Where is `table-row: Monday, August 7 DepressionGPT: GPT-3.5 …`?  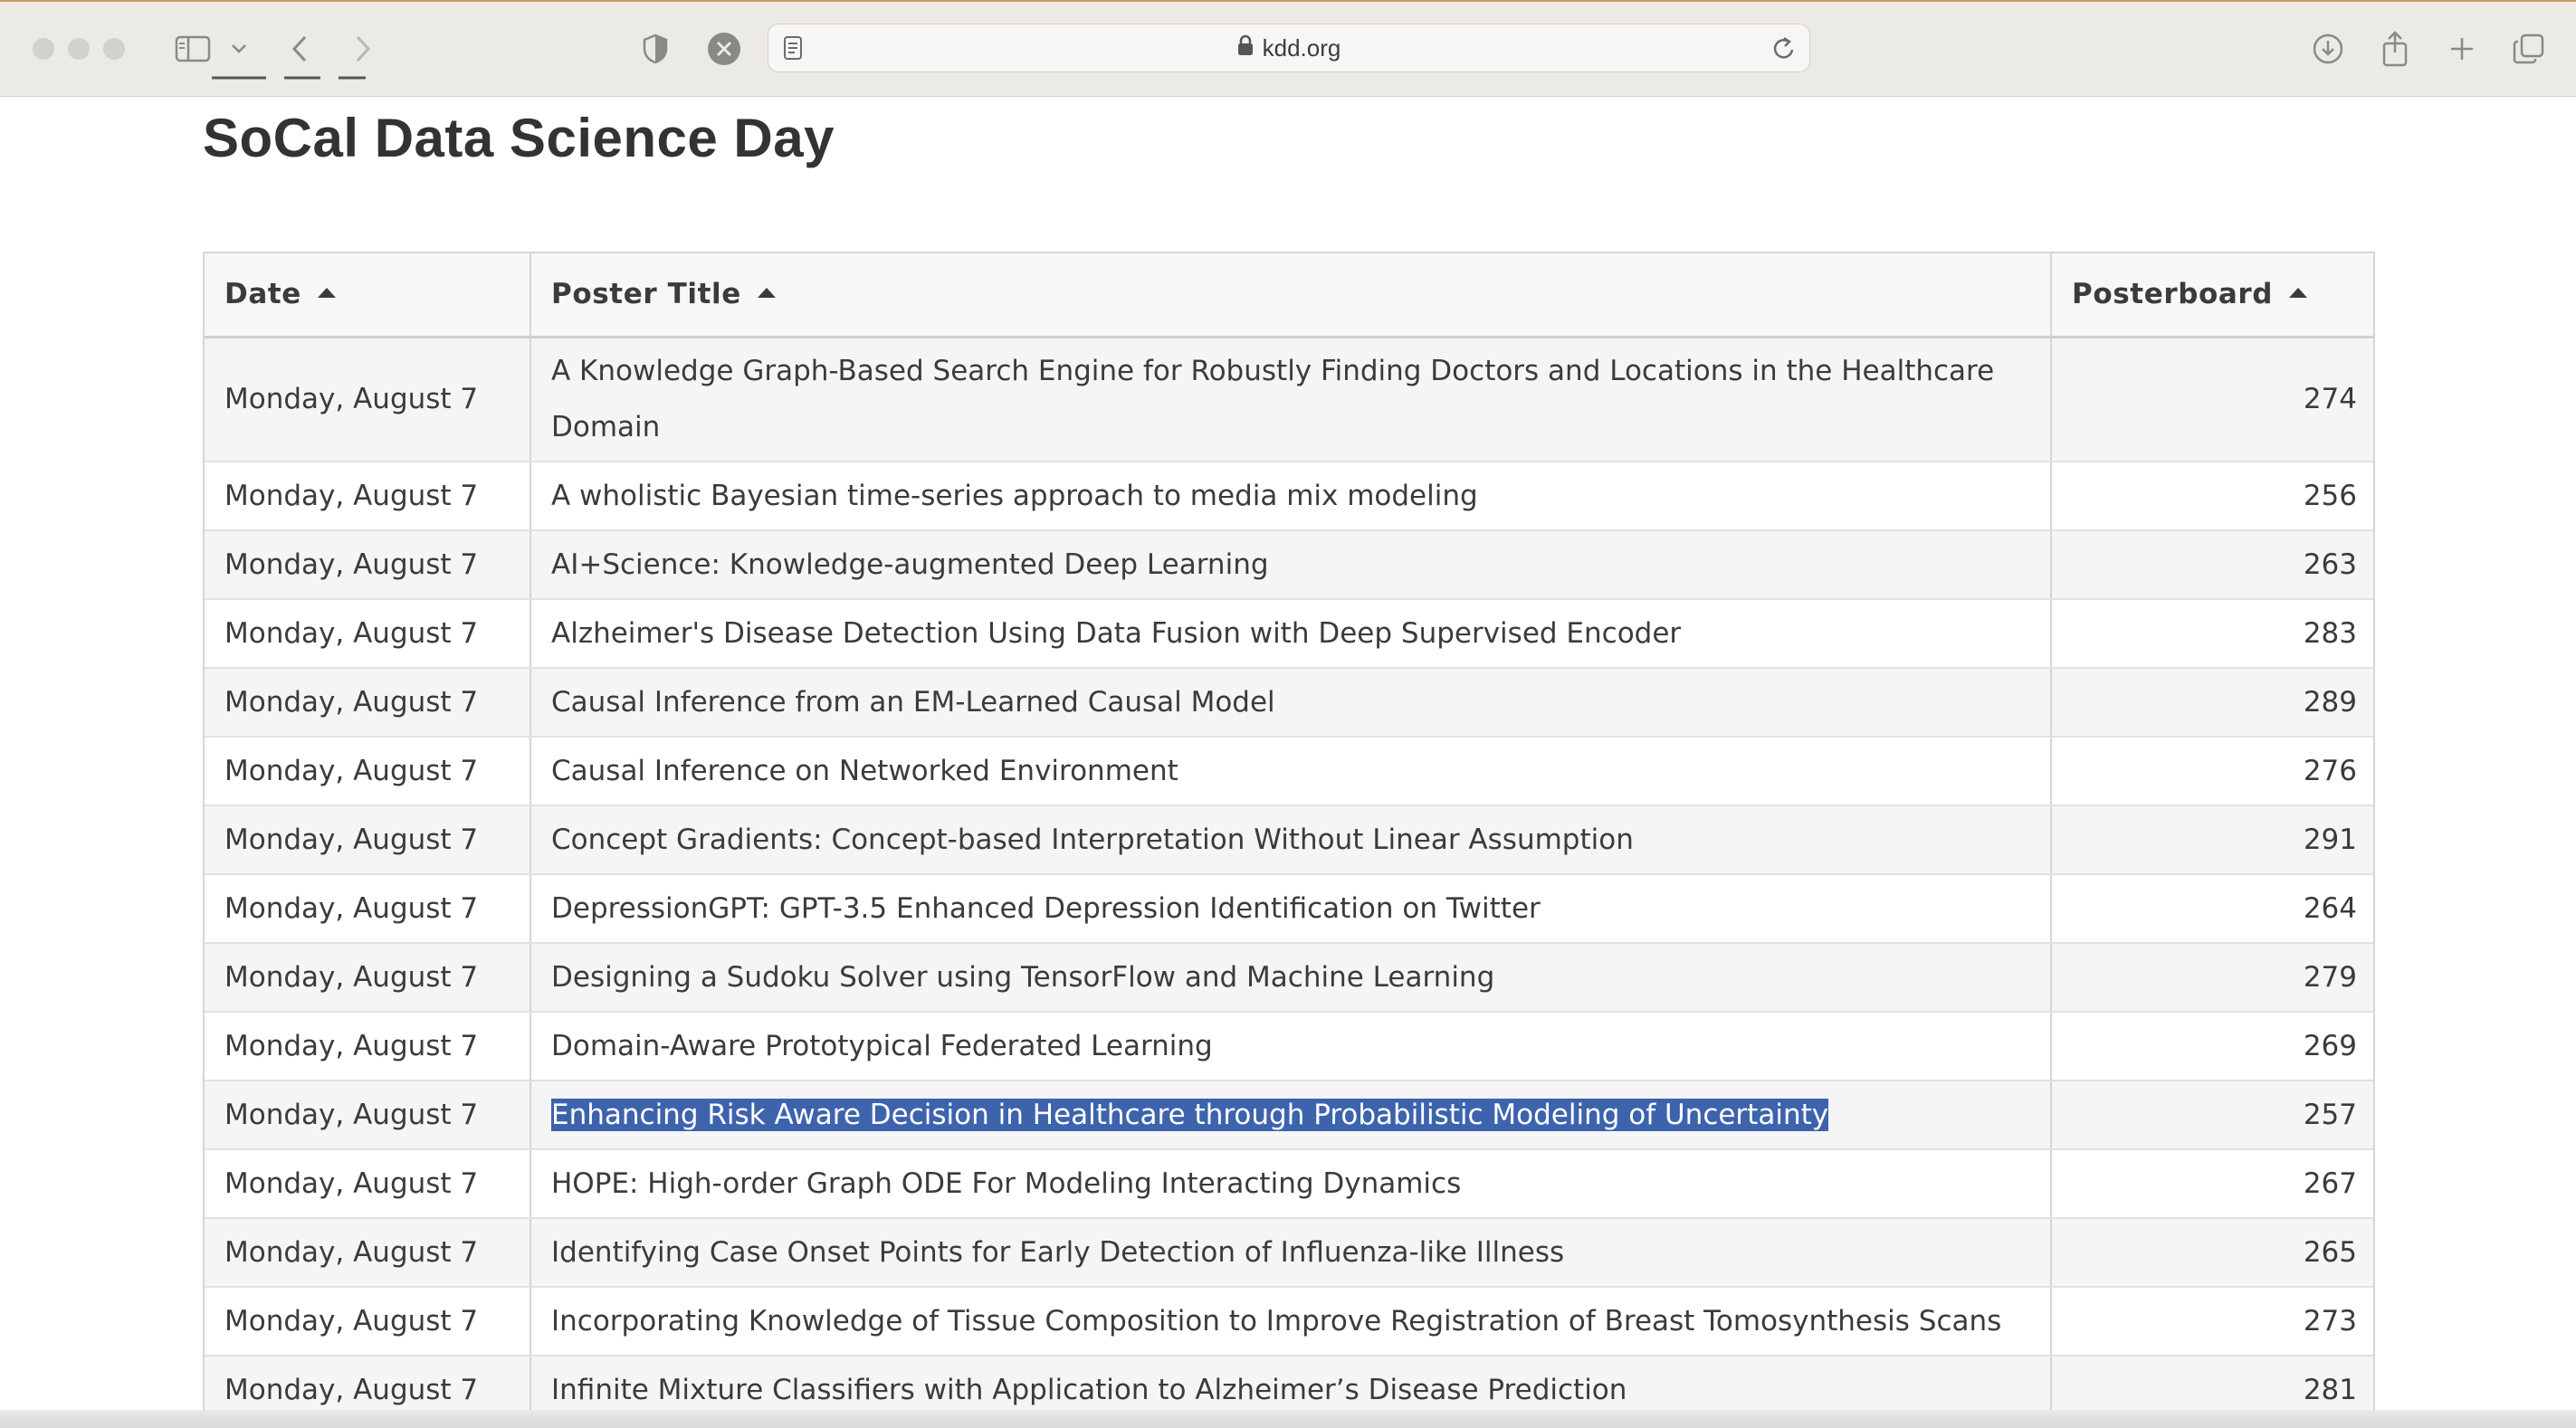 table-row: Monday, August 7 DepressionGPT: GPT-3.5 … is located at coordinates (1289, 909).